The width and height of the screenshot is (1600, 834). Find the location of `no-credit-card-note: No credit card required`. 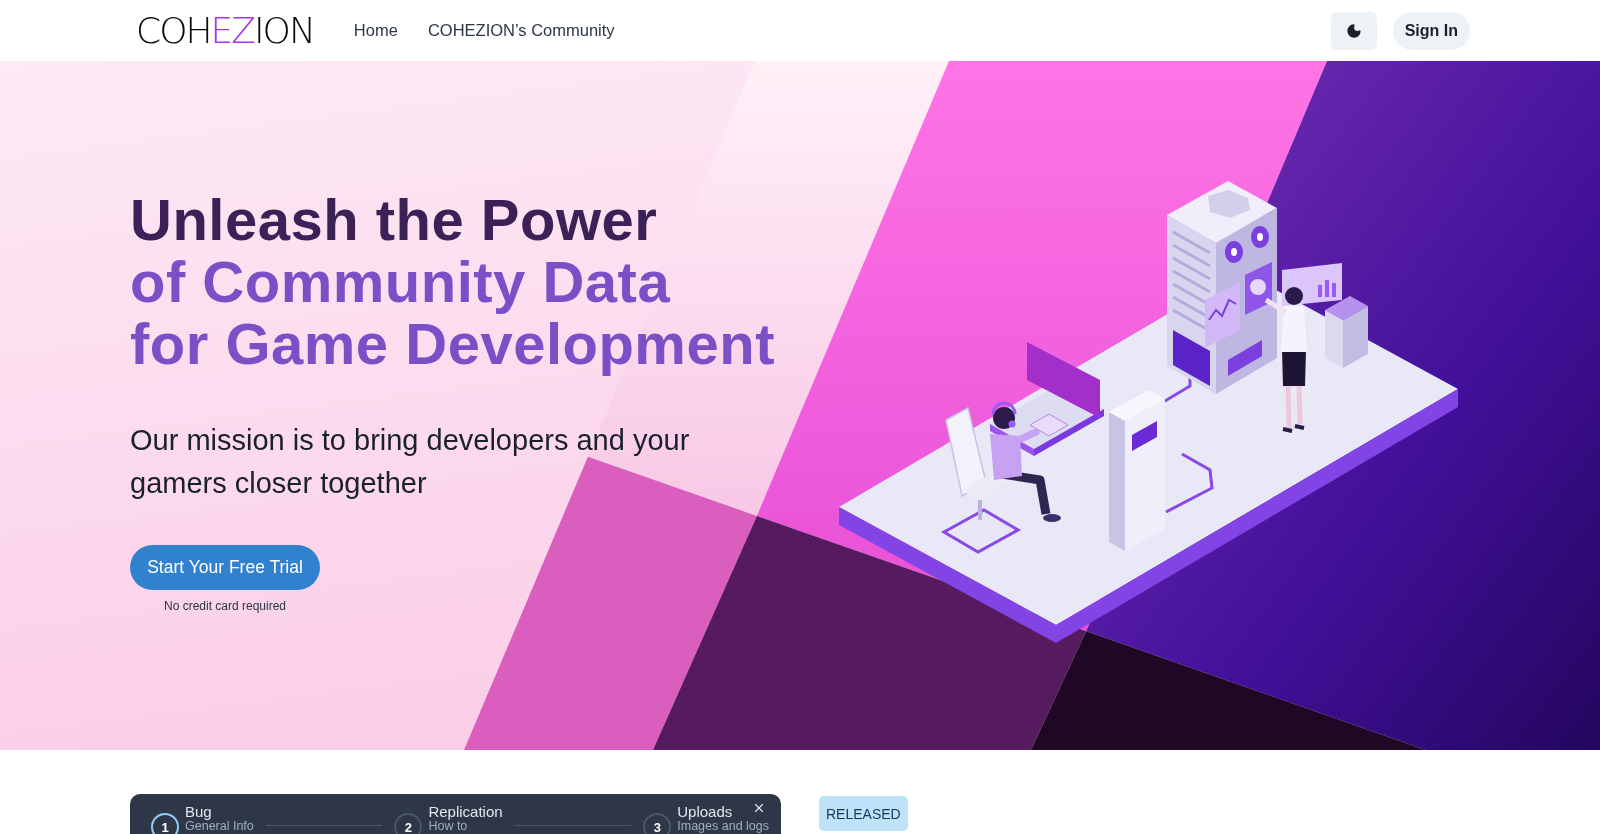

no-credit-card-note: No credit card required is located at coordinates (225, 606).